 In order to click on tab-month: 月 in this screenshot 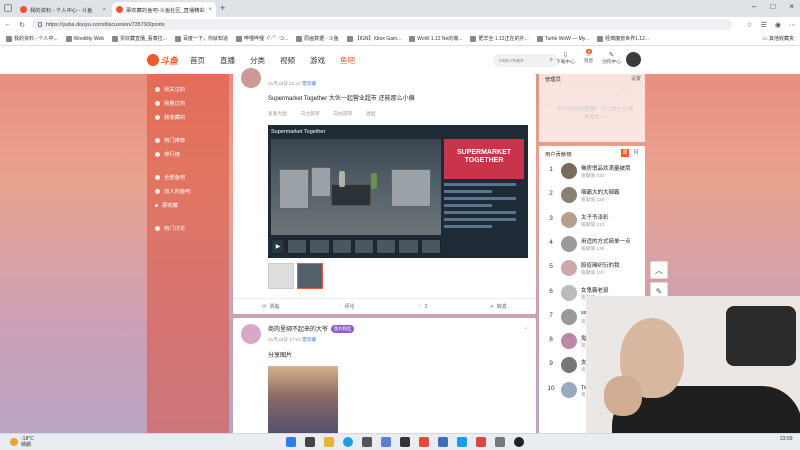, I will do `click(636, 153)`.